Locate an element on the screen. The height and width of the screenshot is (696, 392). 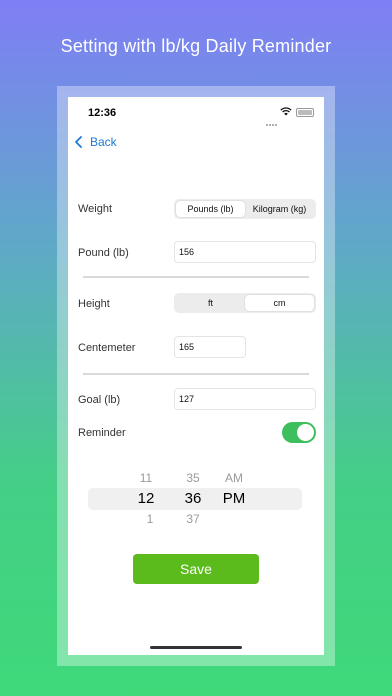
back-button: Back is located at coordinates (94, 142).